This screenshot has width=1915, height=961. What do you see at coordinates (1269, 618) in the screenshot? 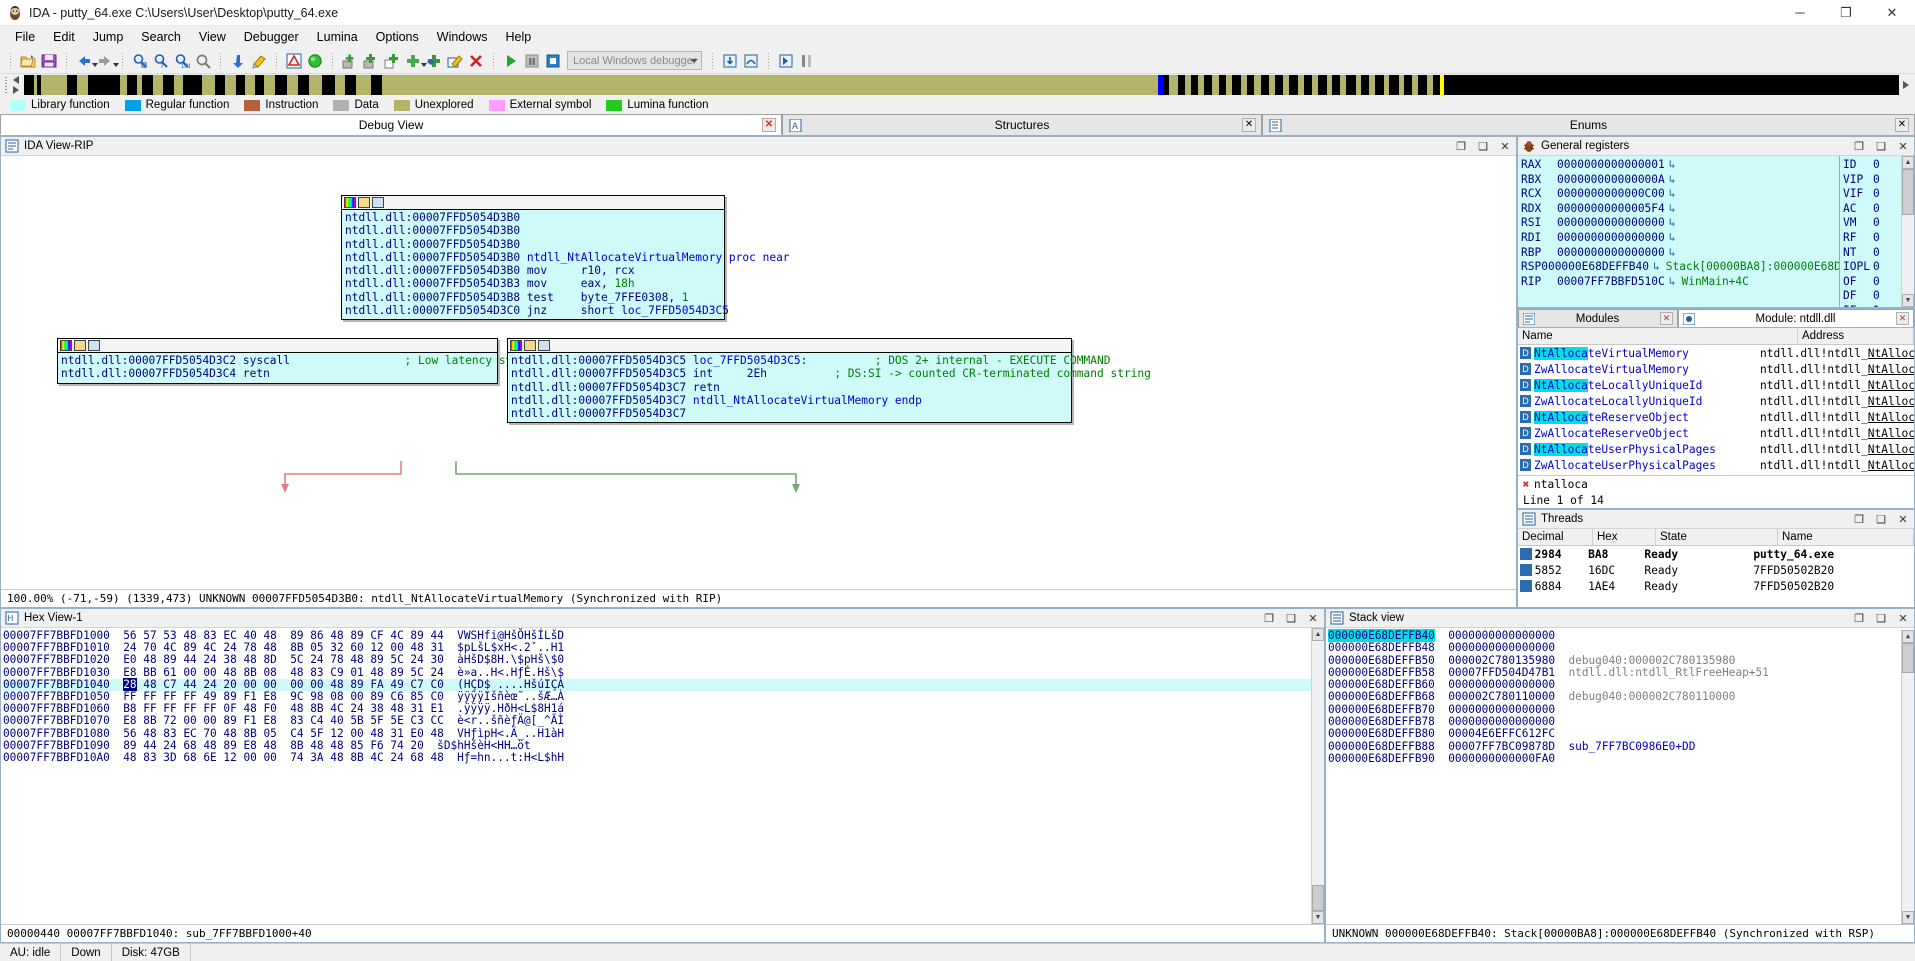
I see `hex-view-restore-button: ❐` at bounding box center [1269, 618].